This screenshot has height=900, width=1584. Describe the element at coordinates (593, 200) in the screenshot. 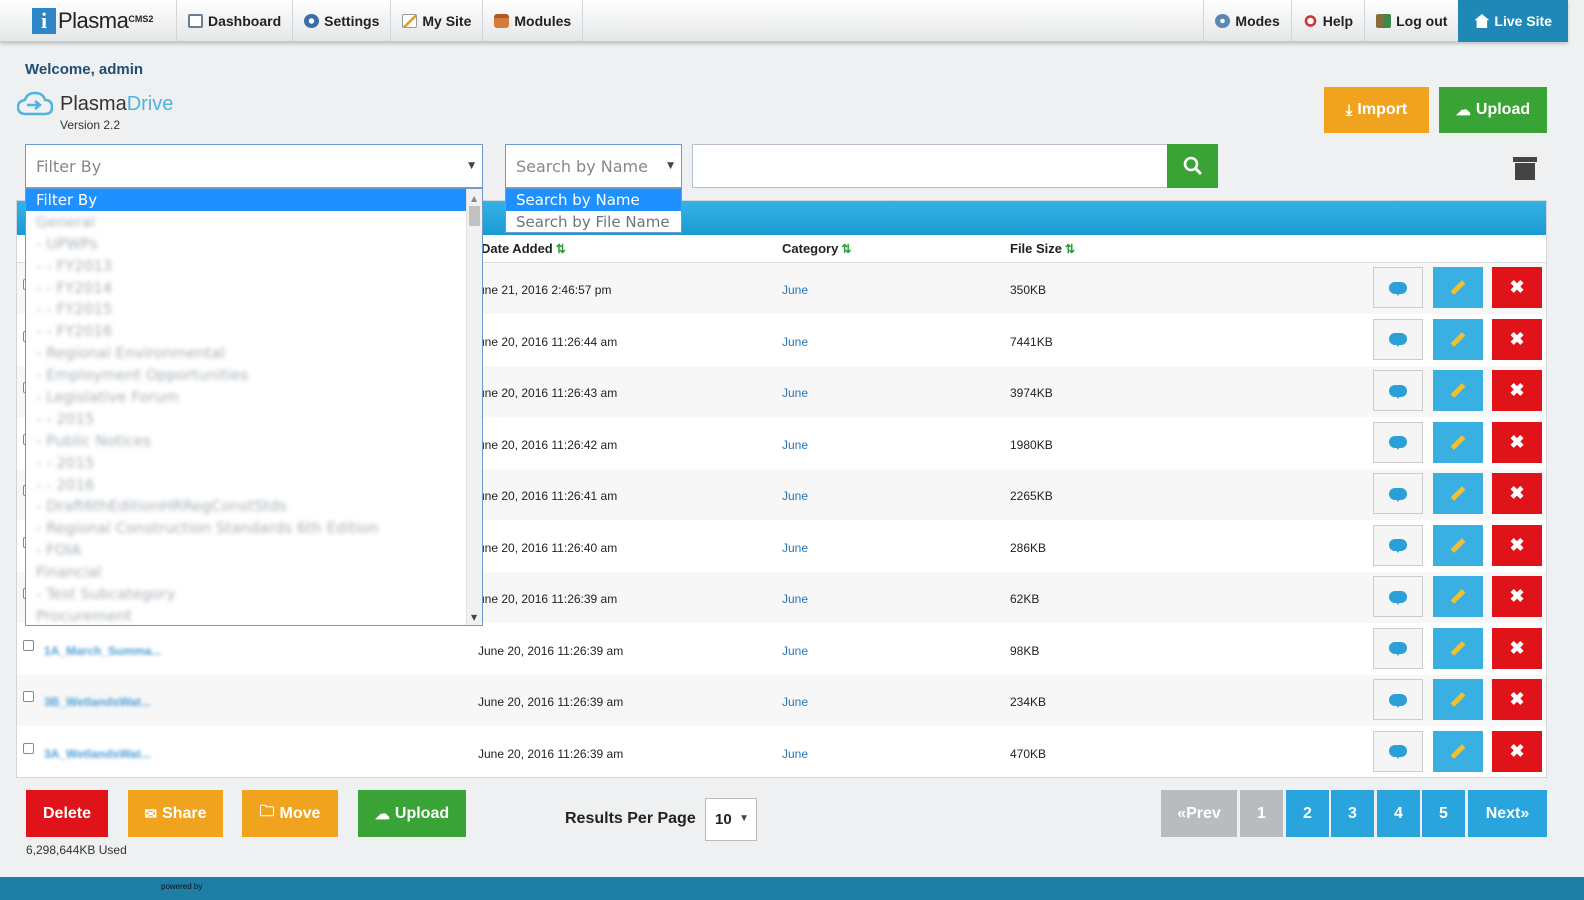

I see `option-search-by-name: Search by Name` at that location.